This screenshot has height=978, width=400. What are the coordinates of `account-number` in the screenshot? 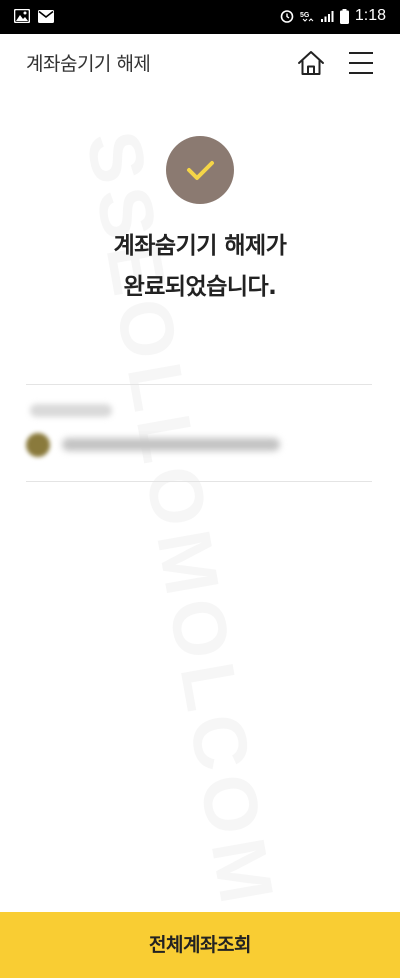 It's located at (171, 444).